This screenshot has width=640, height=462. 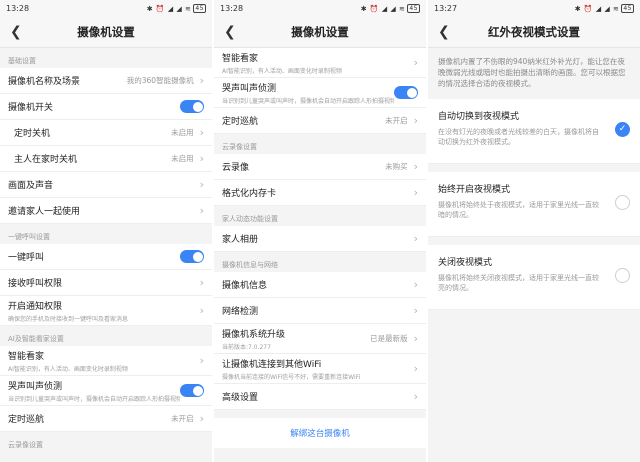 What do you see at coordinates (236, 168) in the screenshot?
I see `row-label: 云录像` at bounding box center [236, 168].